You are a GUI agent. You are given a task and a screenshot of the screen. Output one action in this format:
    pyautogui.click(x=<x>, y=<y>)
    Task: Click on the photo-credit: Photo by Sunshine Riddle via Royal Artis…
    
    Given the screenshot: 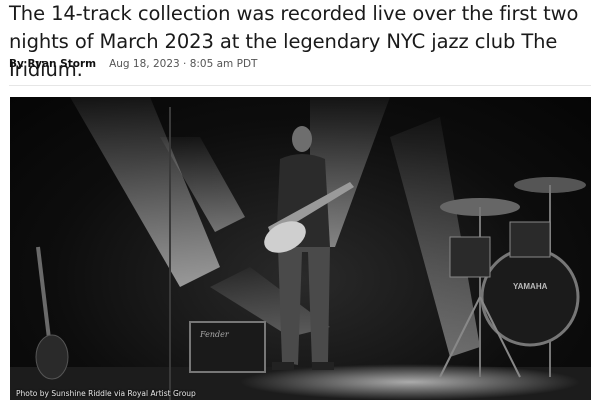 What is the action you would take?
    pyautogui.click(x=106, y=393)
    